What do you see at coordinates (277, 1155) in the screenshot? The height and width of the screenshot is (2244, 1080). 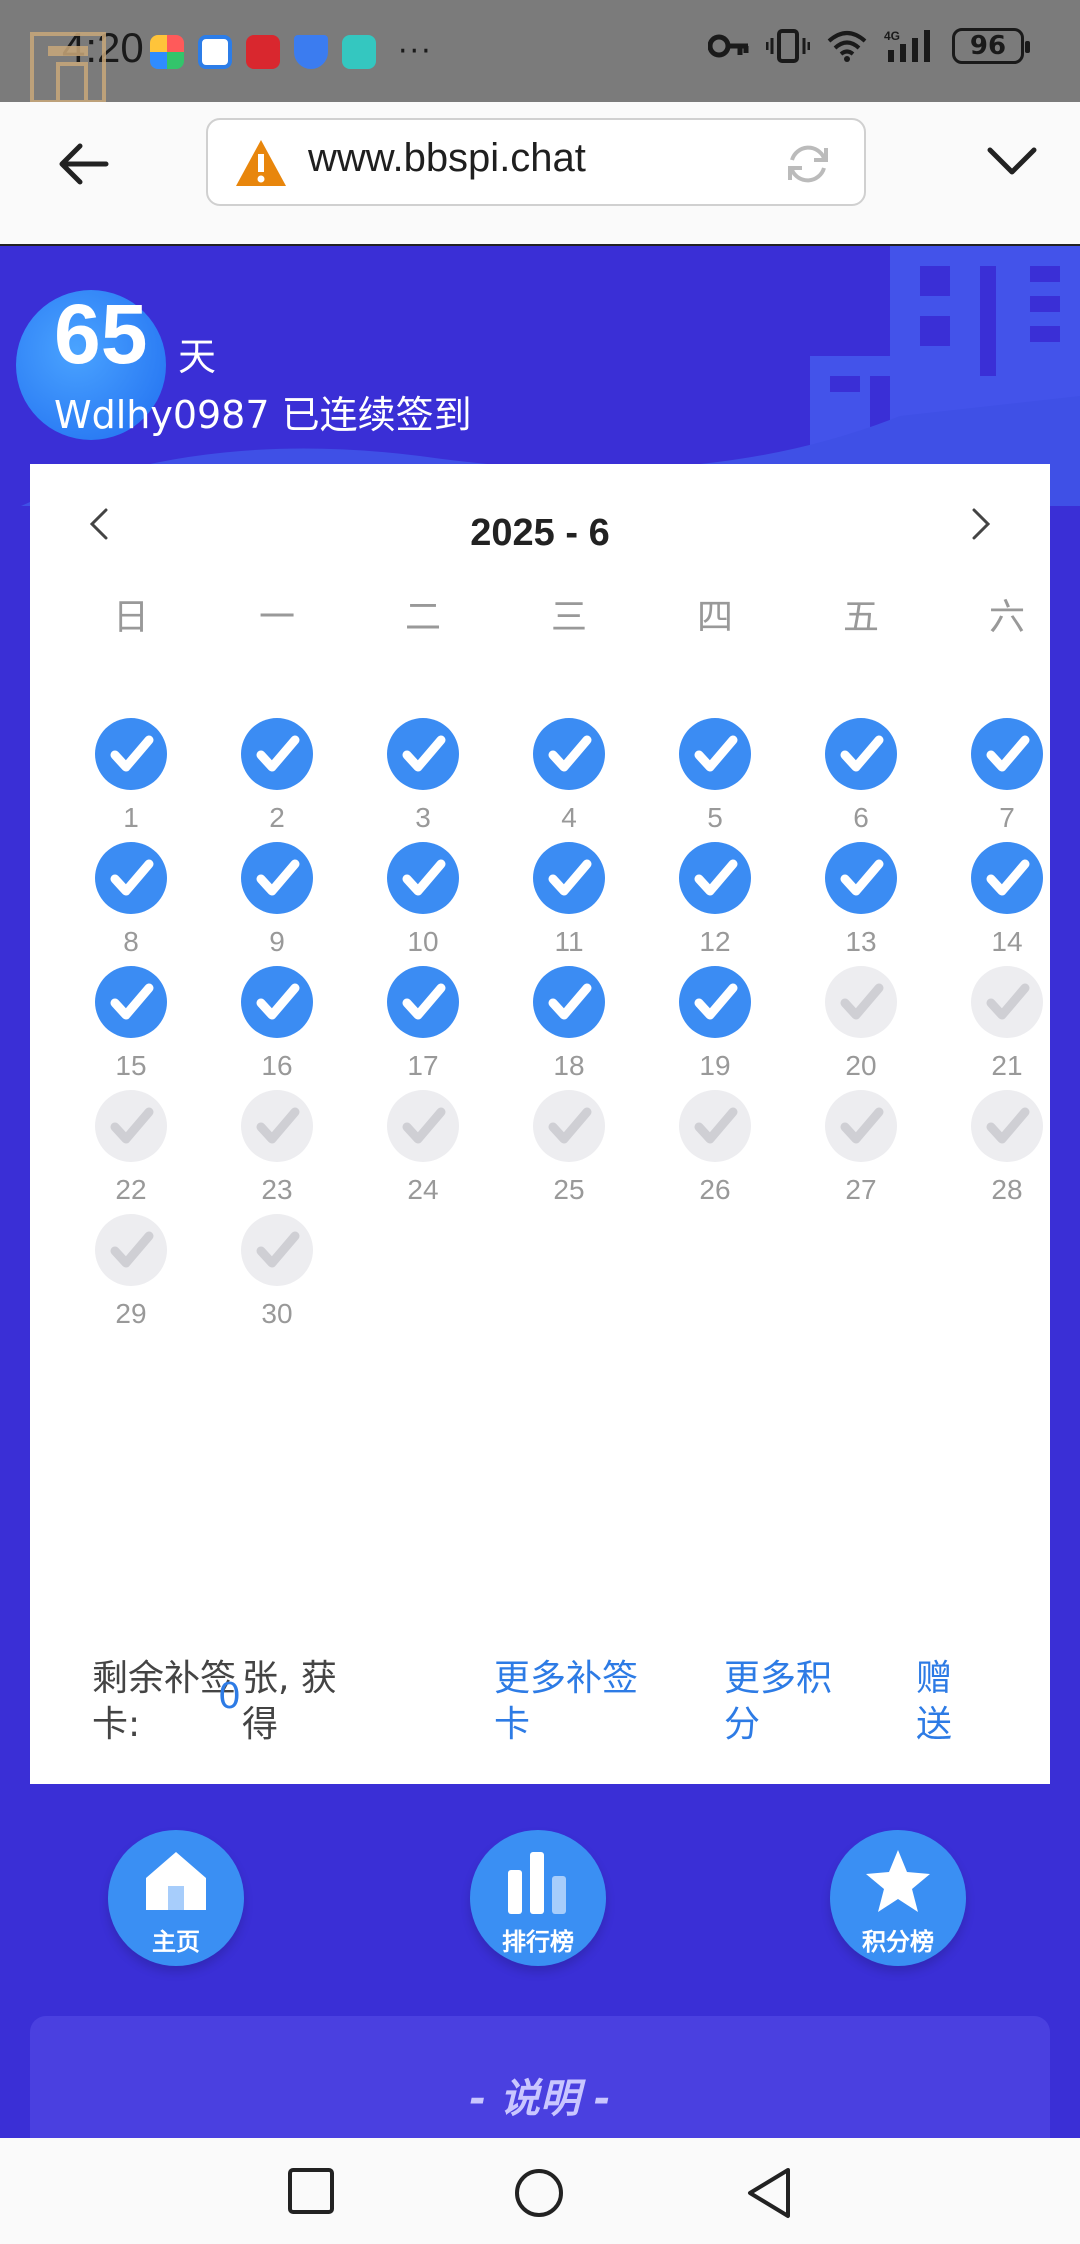 I see `calendar-day: 23` at bounding box center [277, 1155].